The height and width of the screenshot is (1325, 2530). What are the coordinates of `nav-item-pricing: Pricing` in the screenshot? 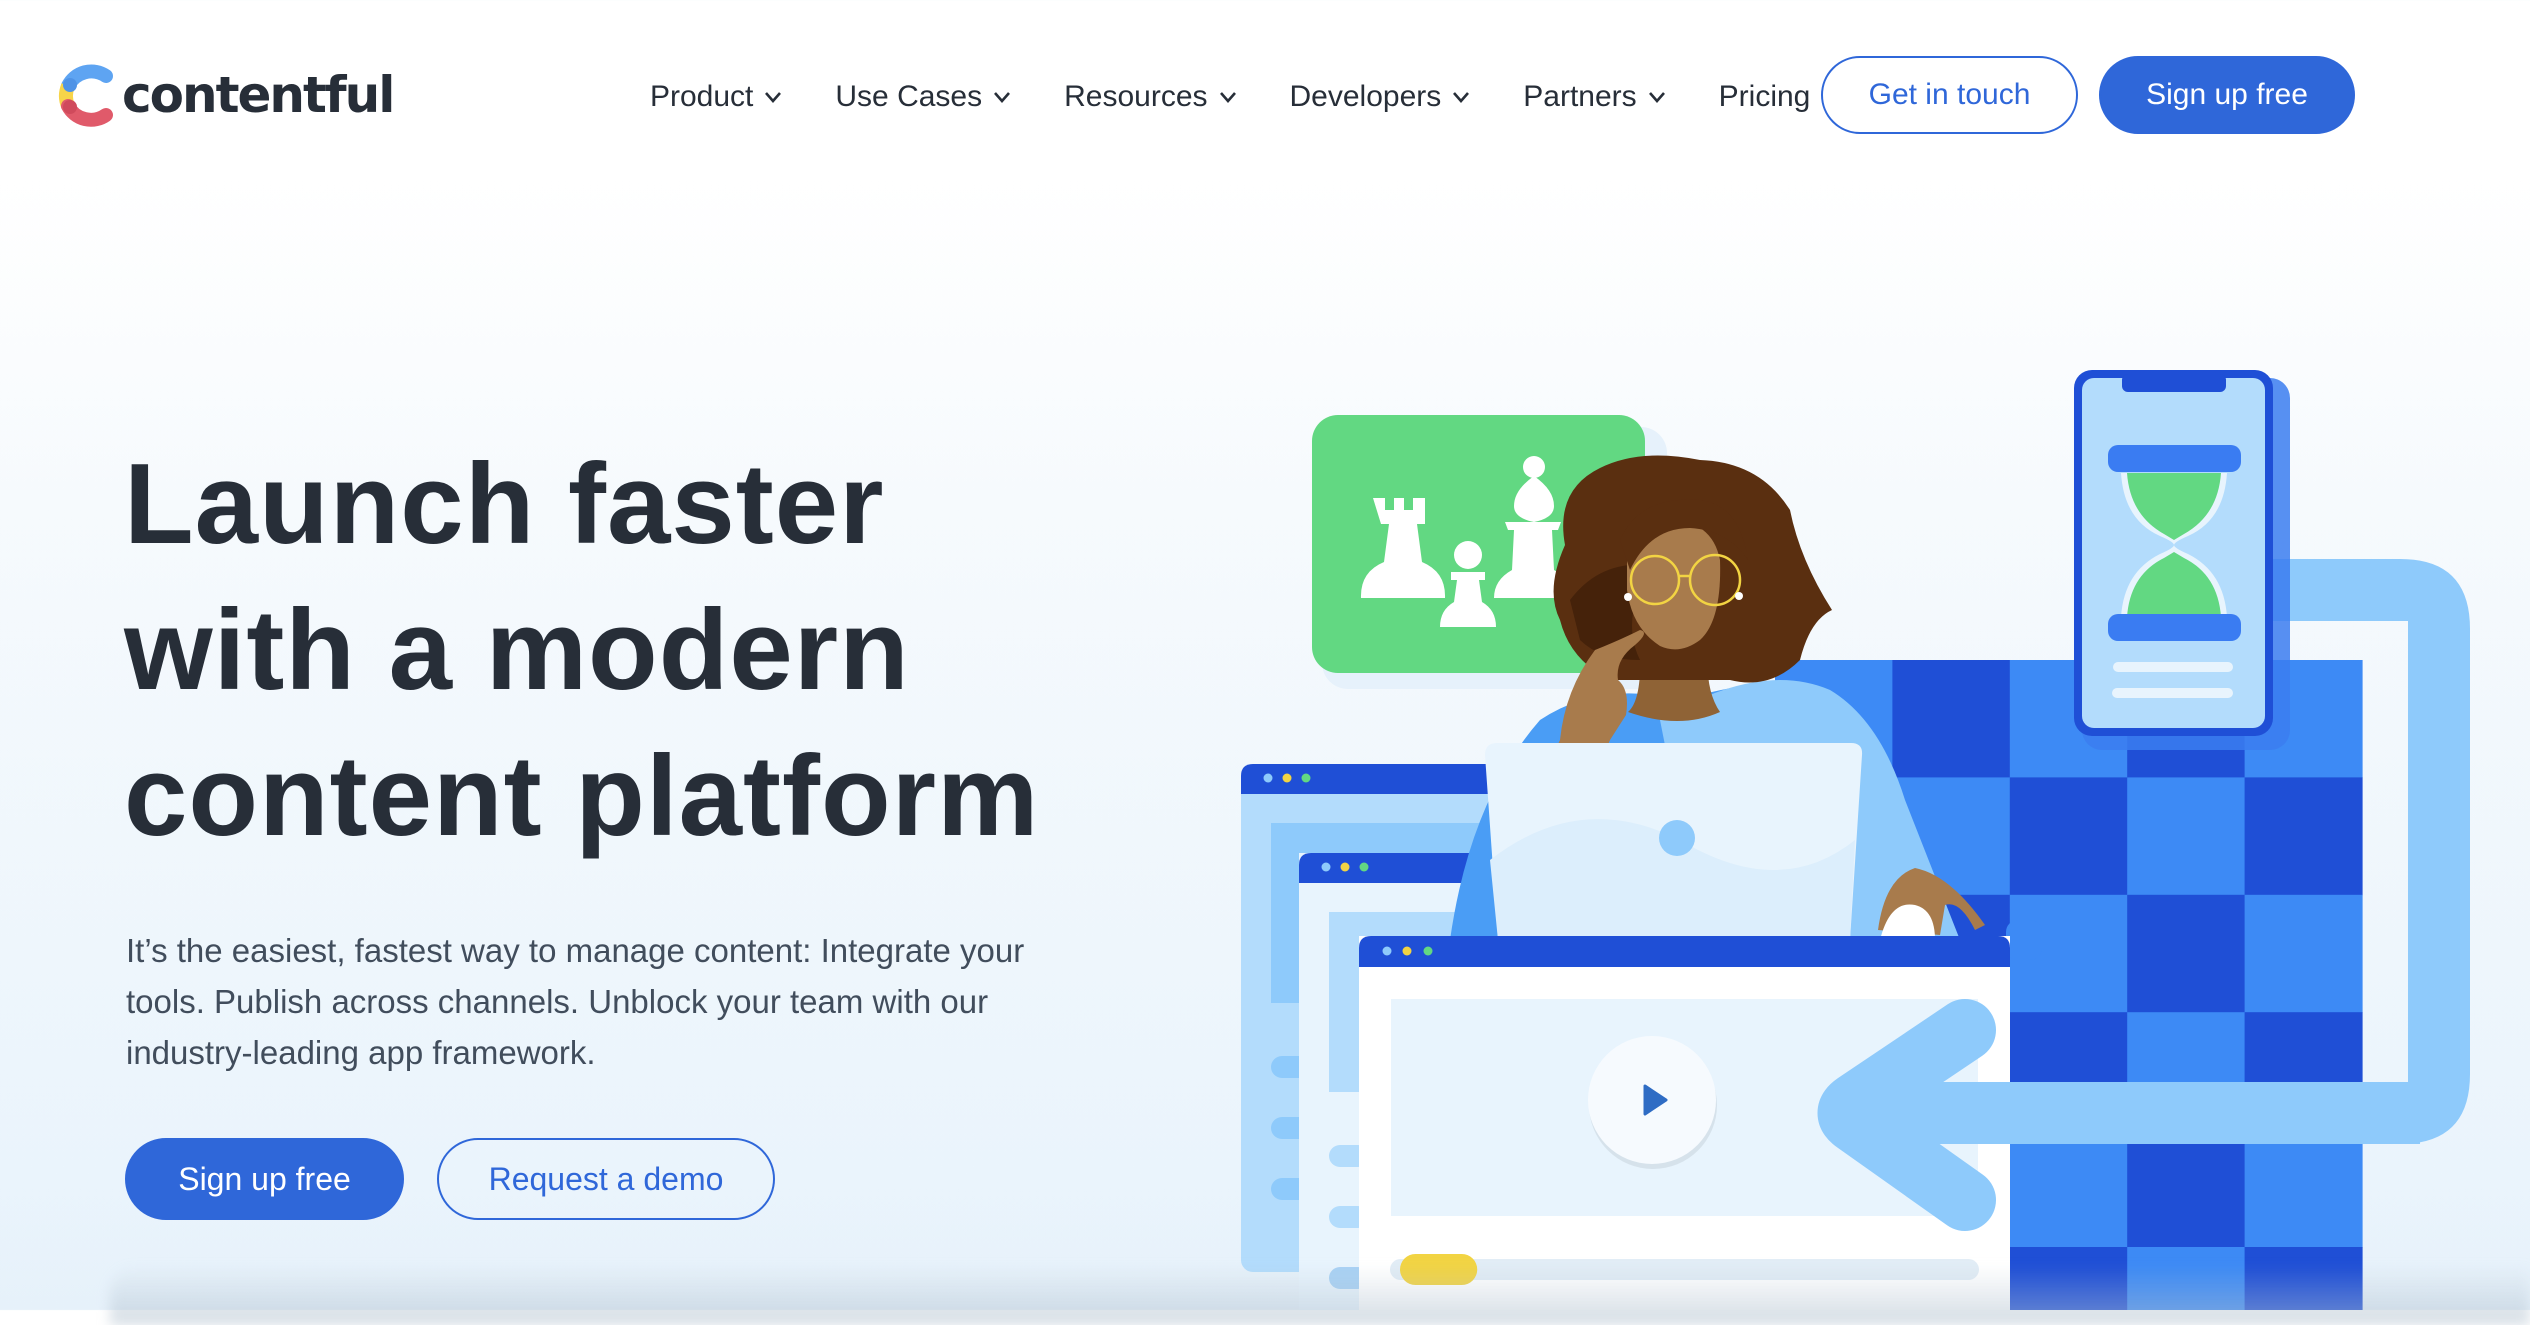 It's located at (1765, 97).